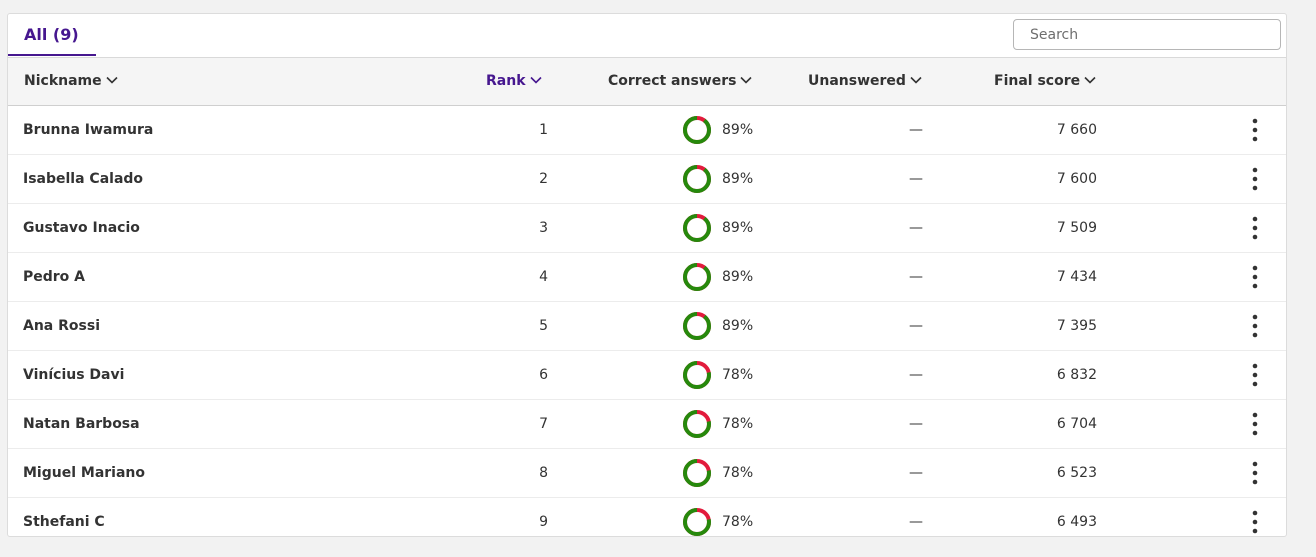  What do you see at coordinates (543, 473) in the screenshot?
I see `player-rank: 8` at bounding box center [543, 473].